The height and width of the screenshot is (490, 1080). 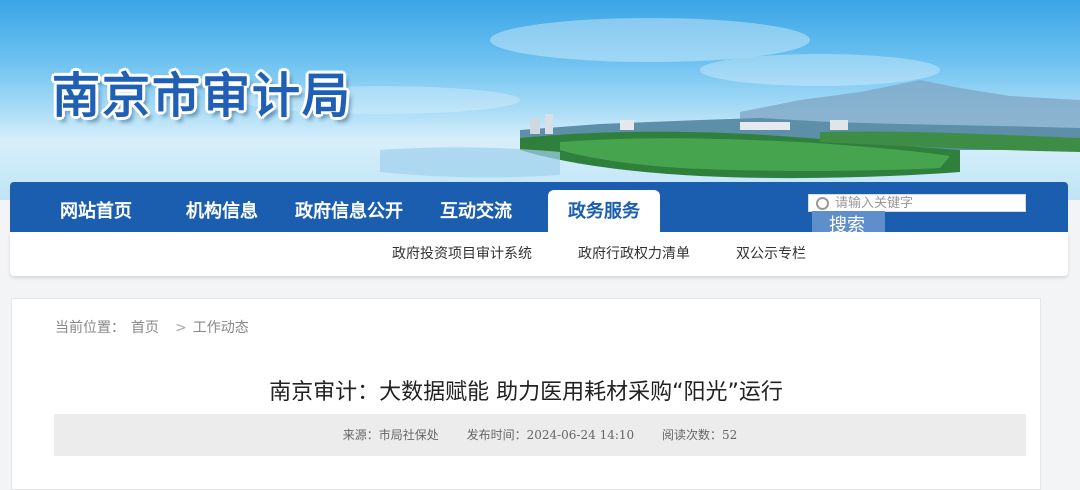 What do you see at coordinates (96, 207) in the screenshot?
I see `nav-home: 网站首页` at bounding box center [96, 207].